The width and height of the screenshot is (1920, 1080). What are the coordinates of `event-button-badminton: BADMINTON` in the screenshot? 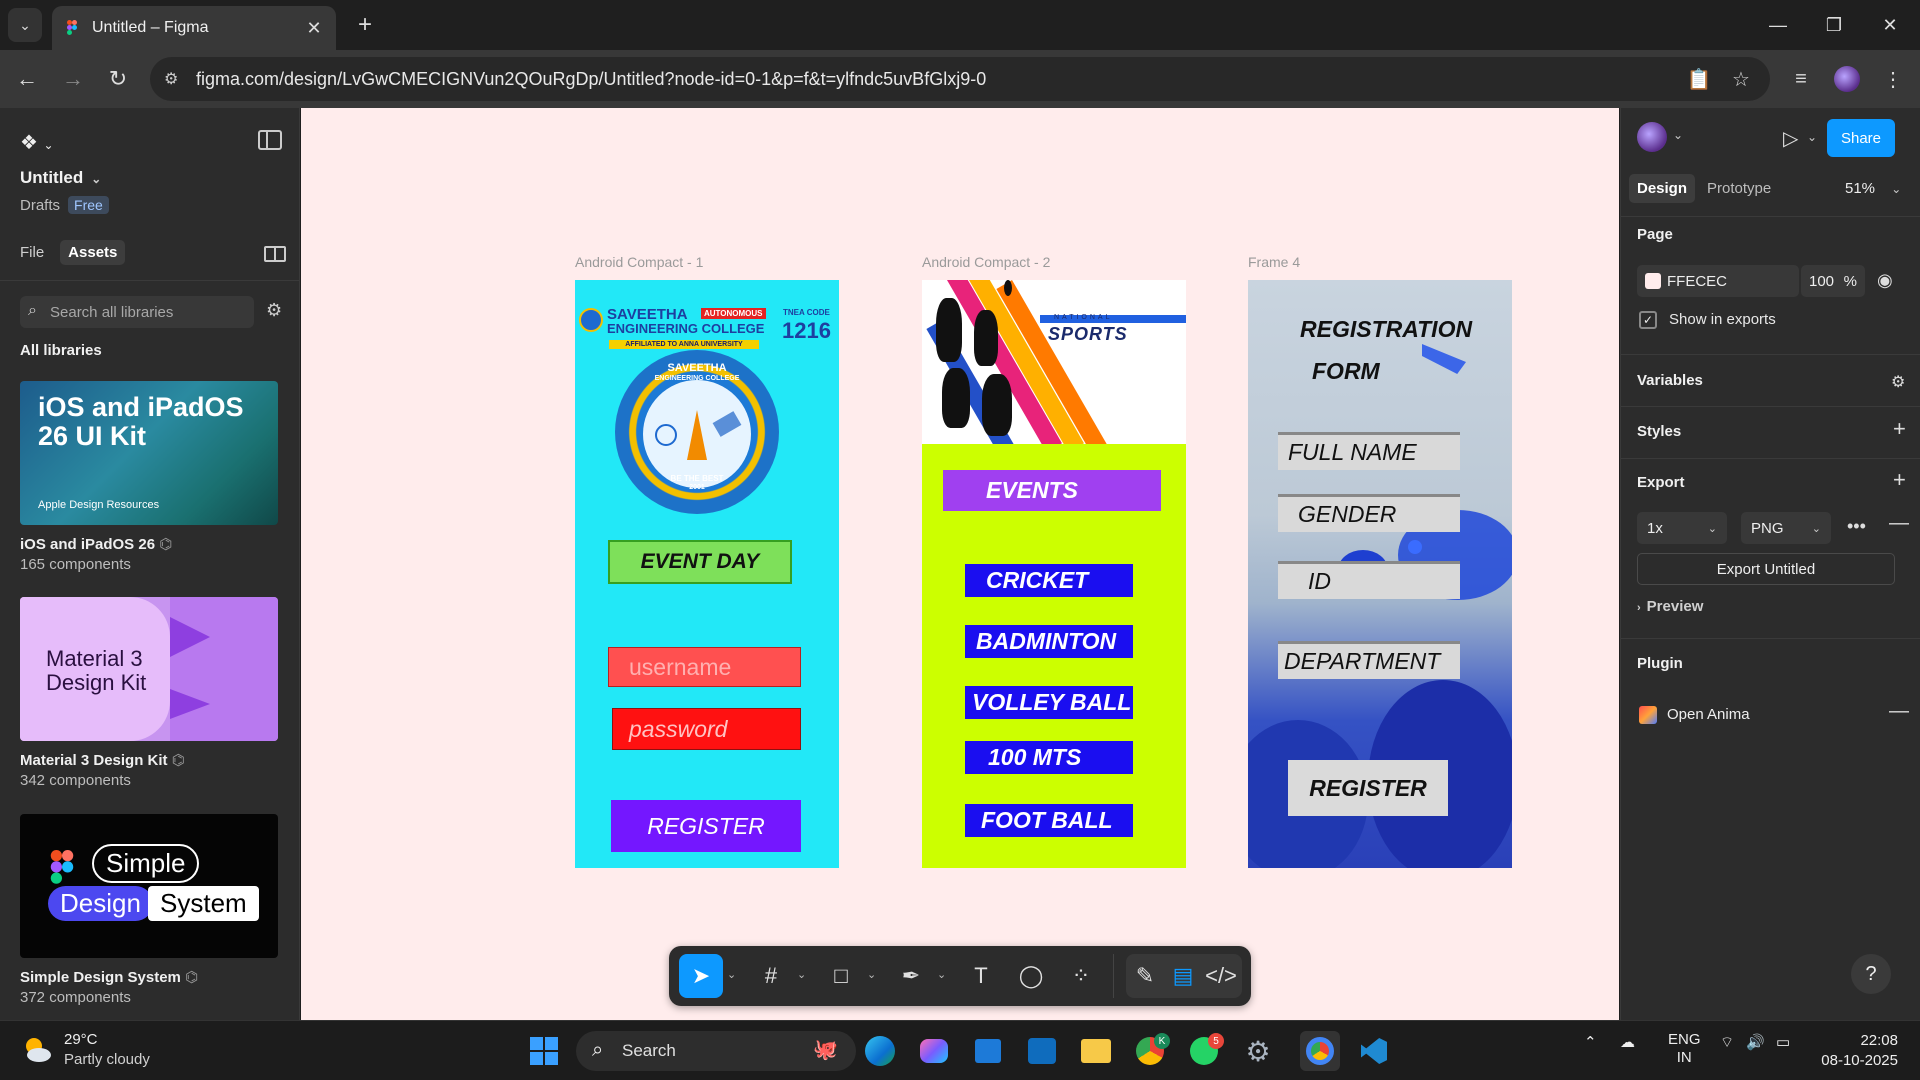 It's located at (1049, 641).